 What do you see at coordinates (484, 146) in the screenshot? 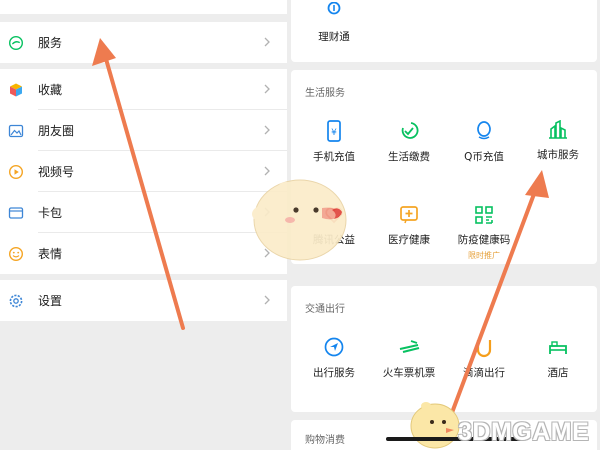
I see `service-tile-qcoin: Q币充值` at bounding box center [484, 146].